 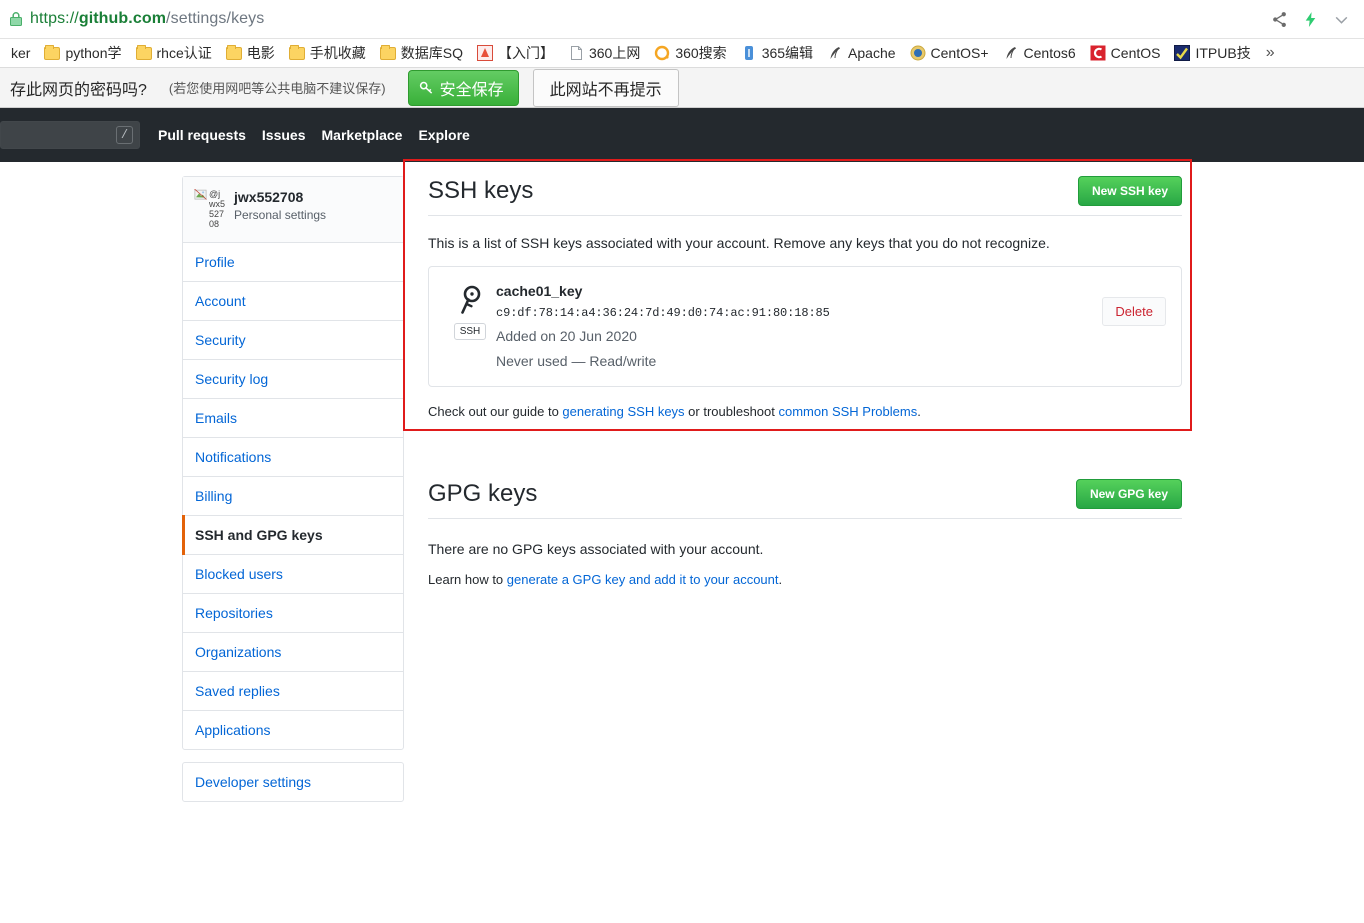 I want to click on search-input: /, so click(x=70, y=135).